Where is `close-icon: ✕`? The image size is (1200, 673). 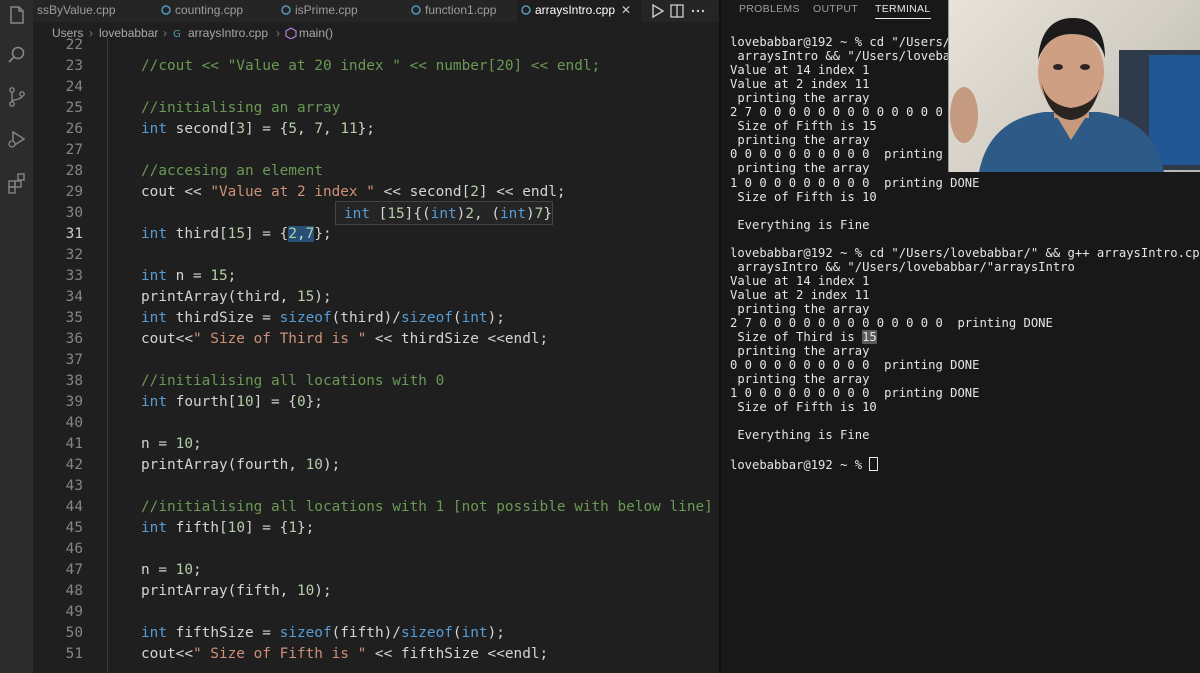 close-icon: ✕ is located at coordinates (626, 10).